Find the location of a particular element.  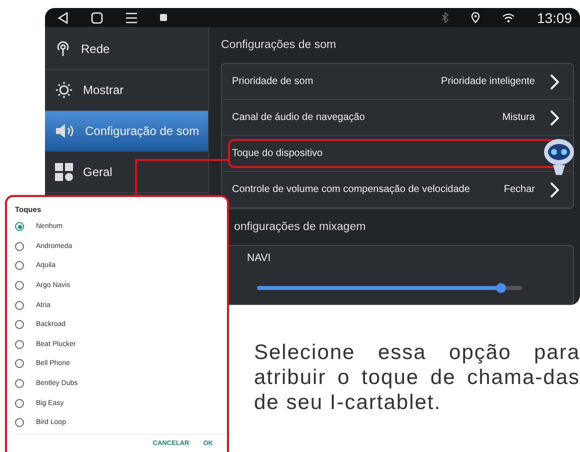

section-title: onfigurações de mixagem is located at coordinates (300, 227).